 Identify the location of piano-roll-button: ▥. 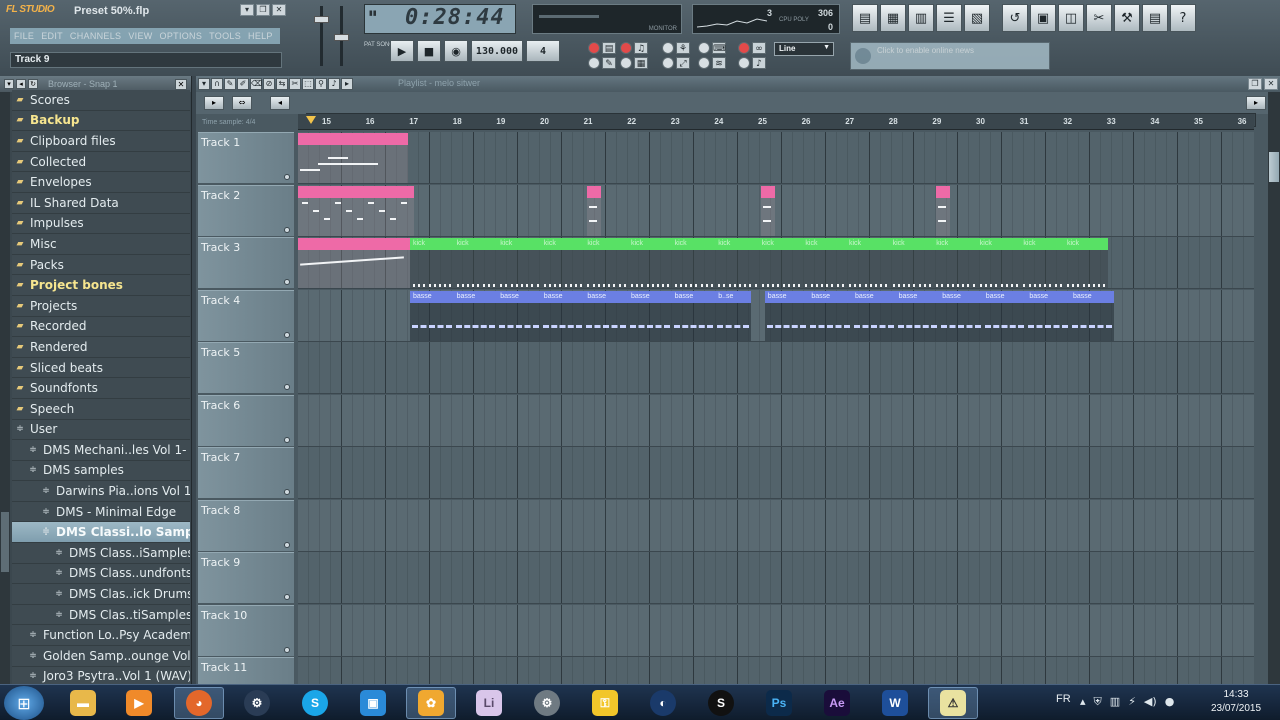
(921, 18).